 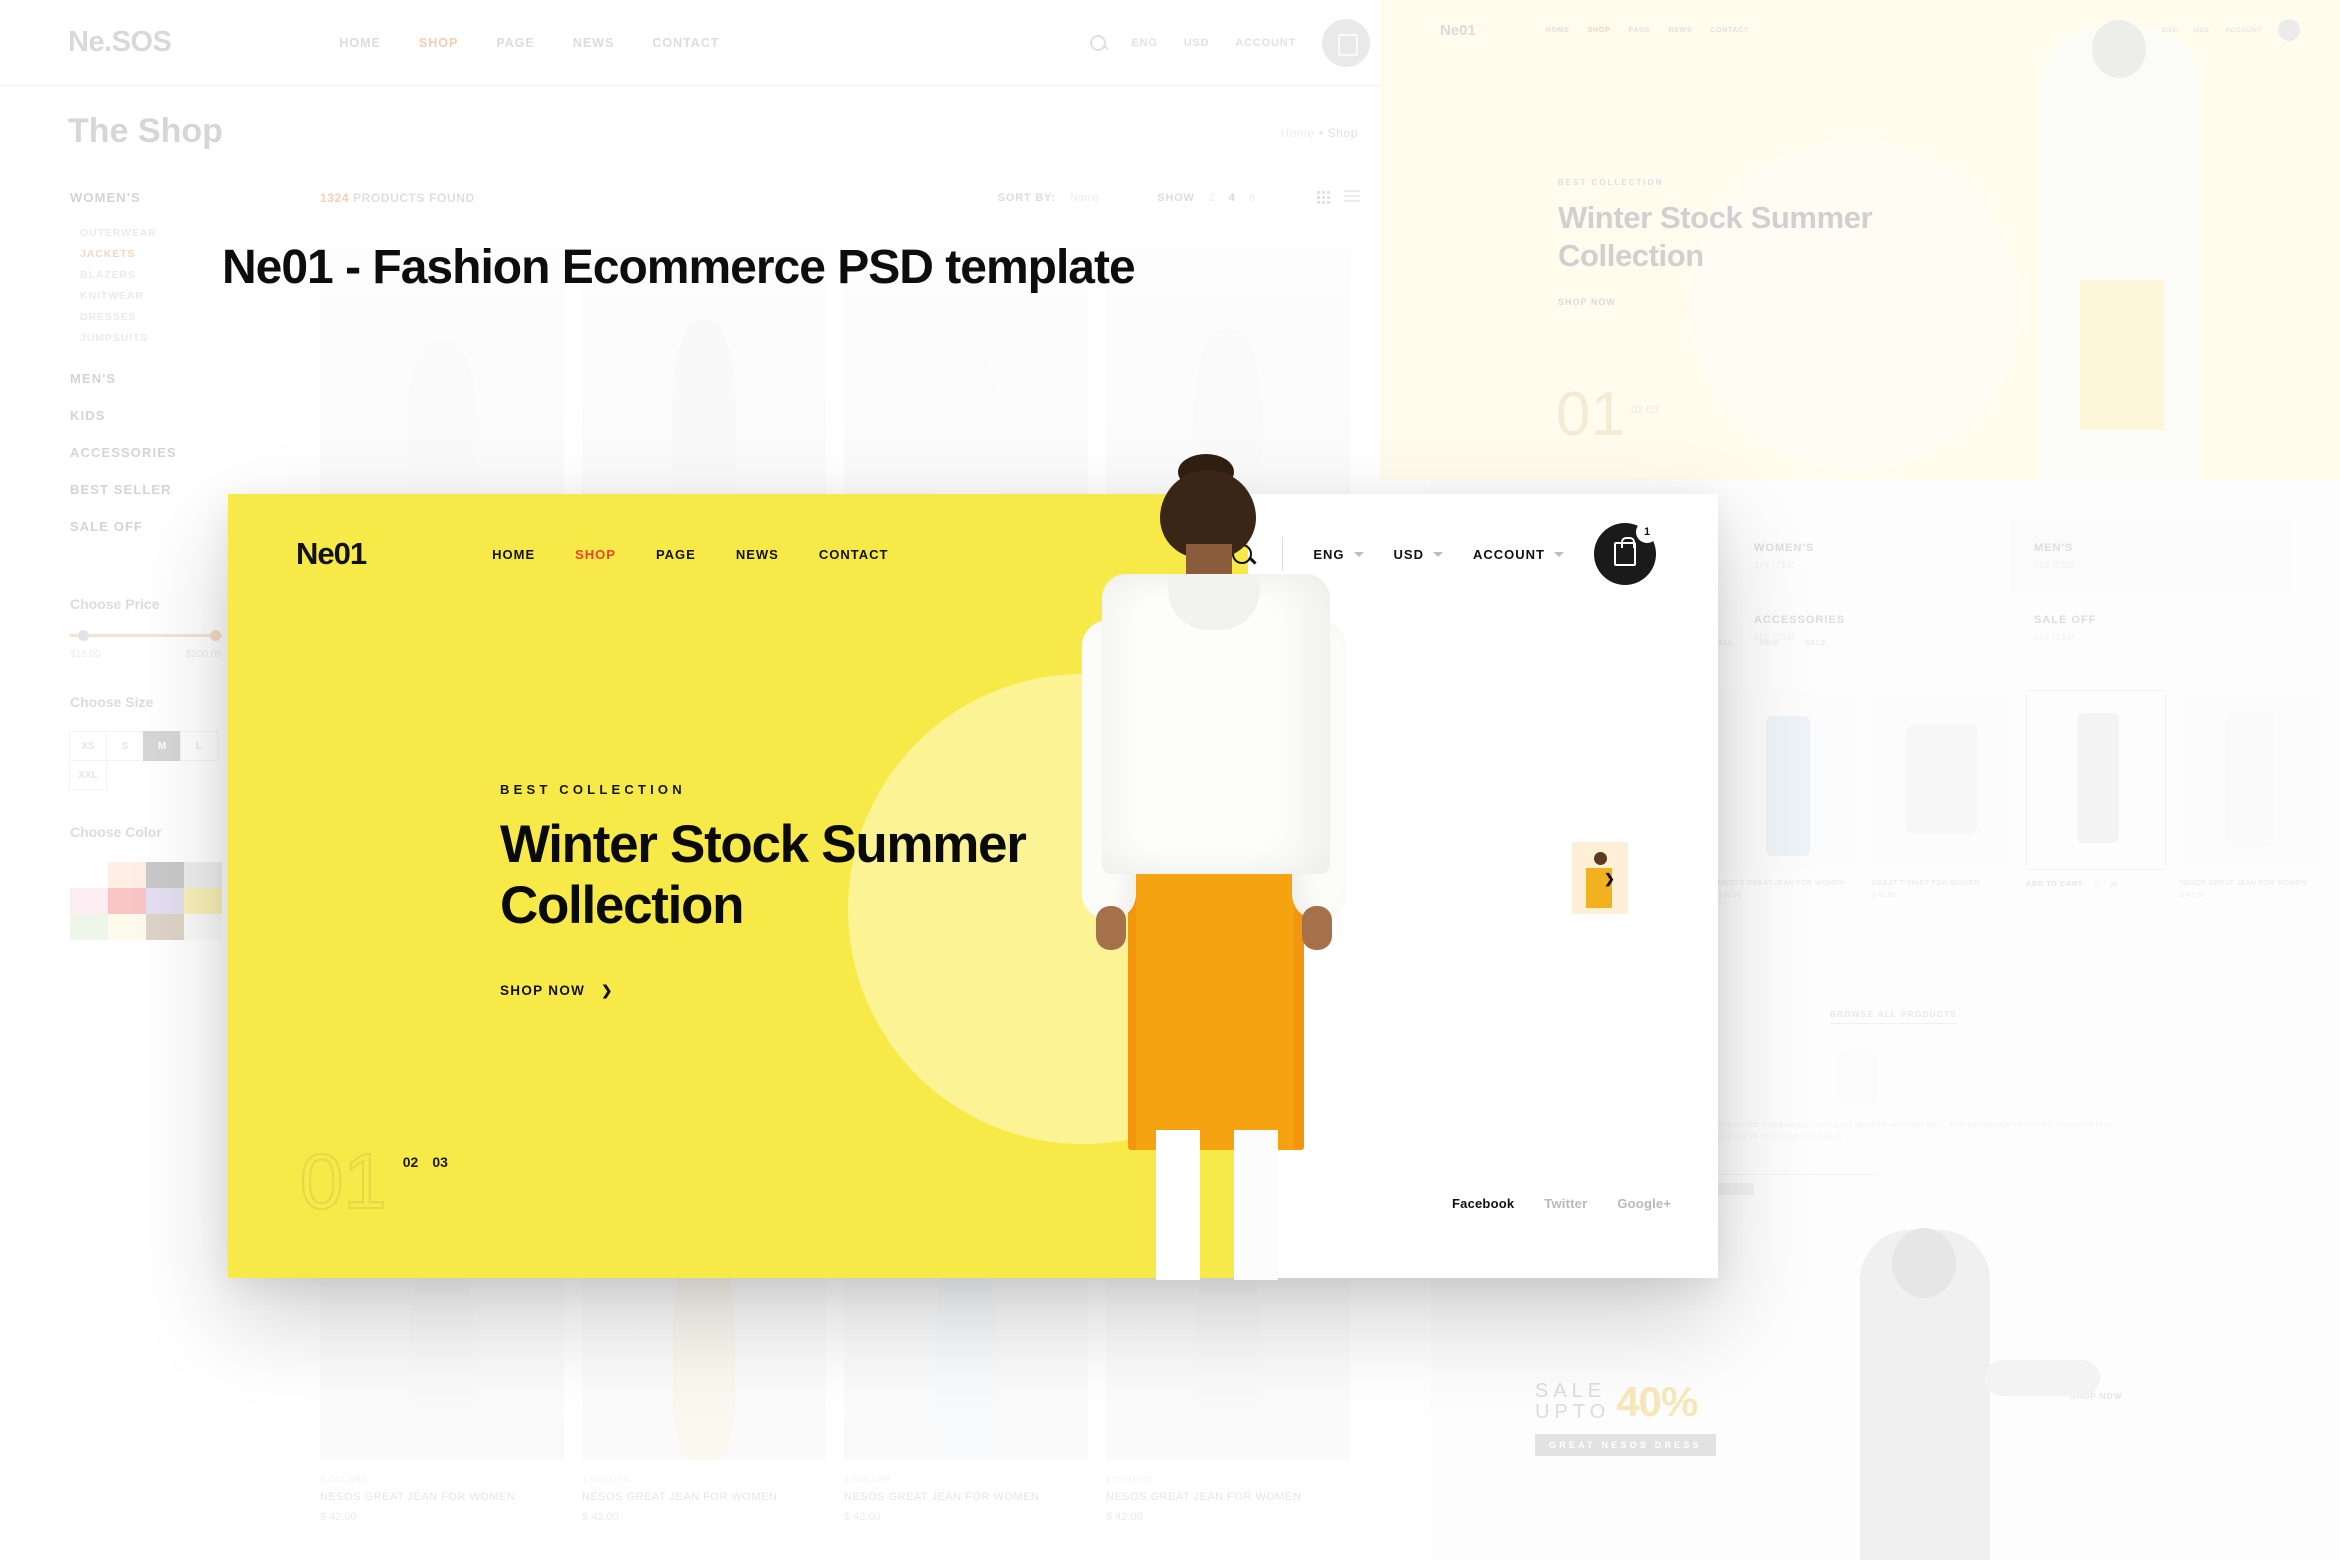 I want to click on size-option-xs: XS, so click(x=88, y=746).